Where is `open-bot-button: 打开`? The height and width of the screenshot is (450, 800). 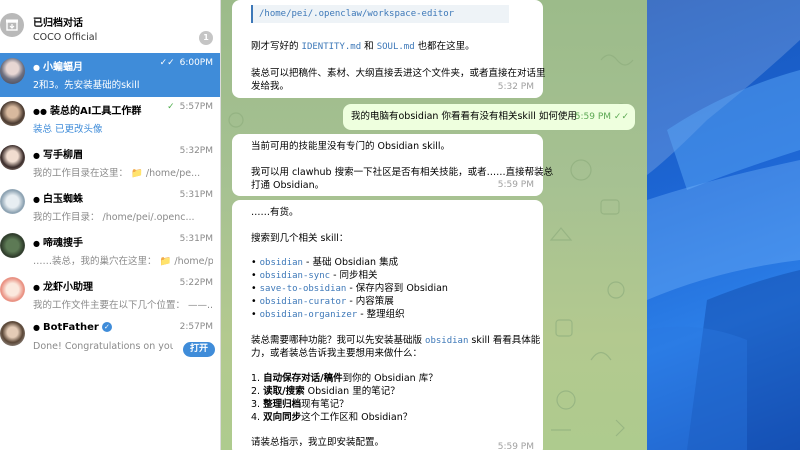
open-bot-button: 打开 is located at coordinates (199, 349).